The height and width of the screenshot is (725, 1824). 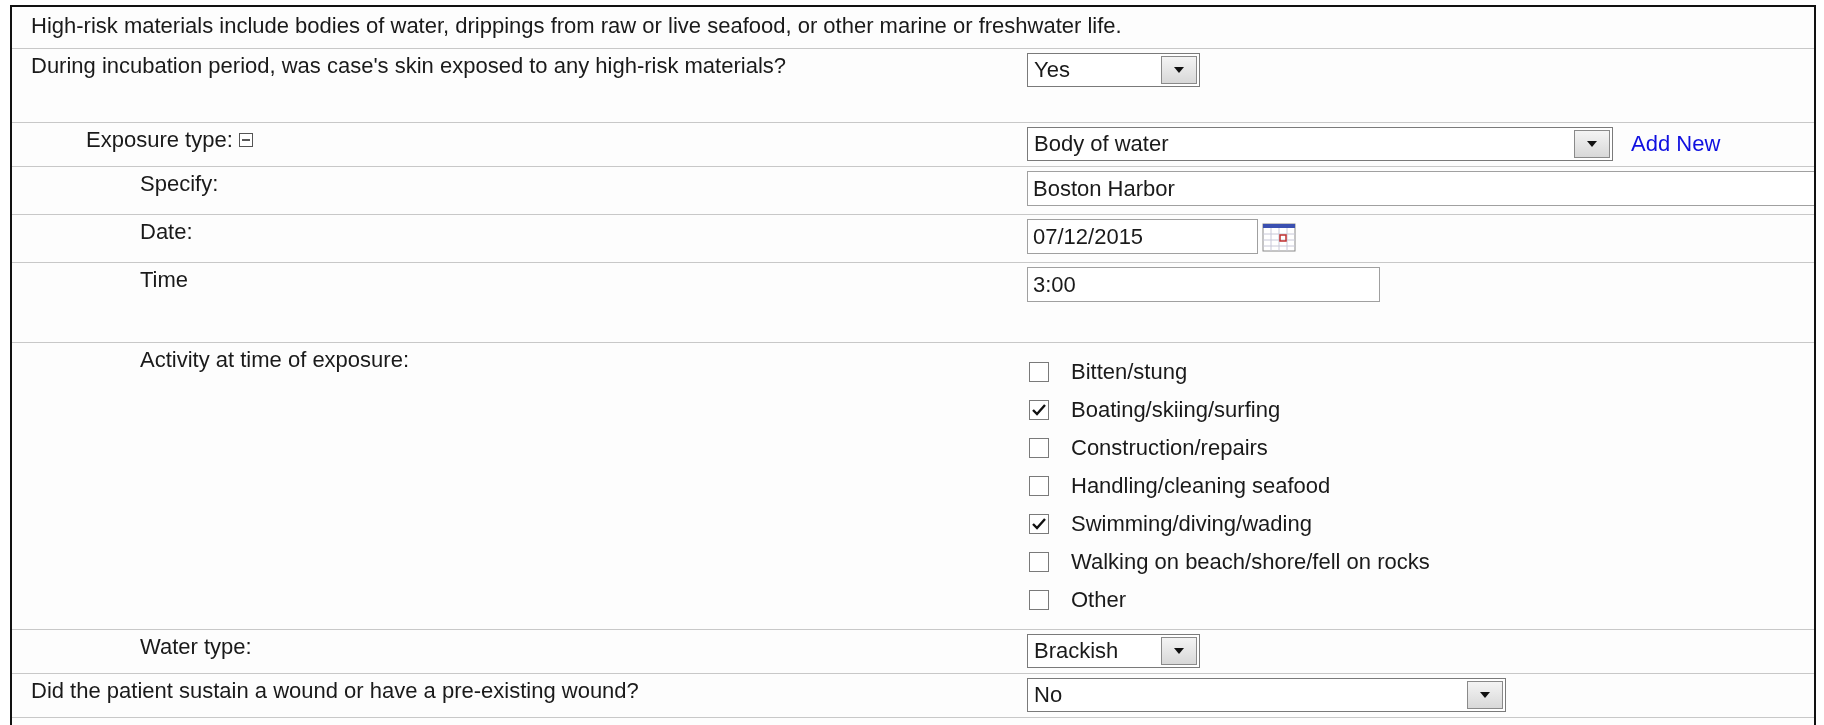 What do you see at coordinates (1113, 651) in the screenshot?
I see `dropdown: Brackish` at bounding box center [1113, 651].